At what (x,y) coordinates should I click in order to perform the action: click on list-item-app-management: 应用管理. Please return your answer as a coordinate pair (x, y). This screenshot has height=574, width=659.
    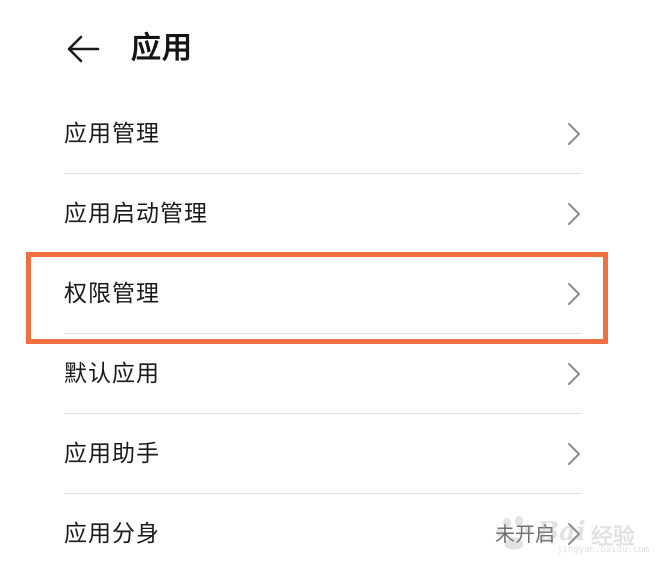
    Looking at the image, I should click on (329, 134).